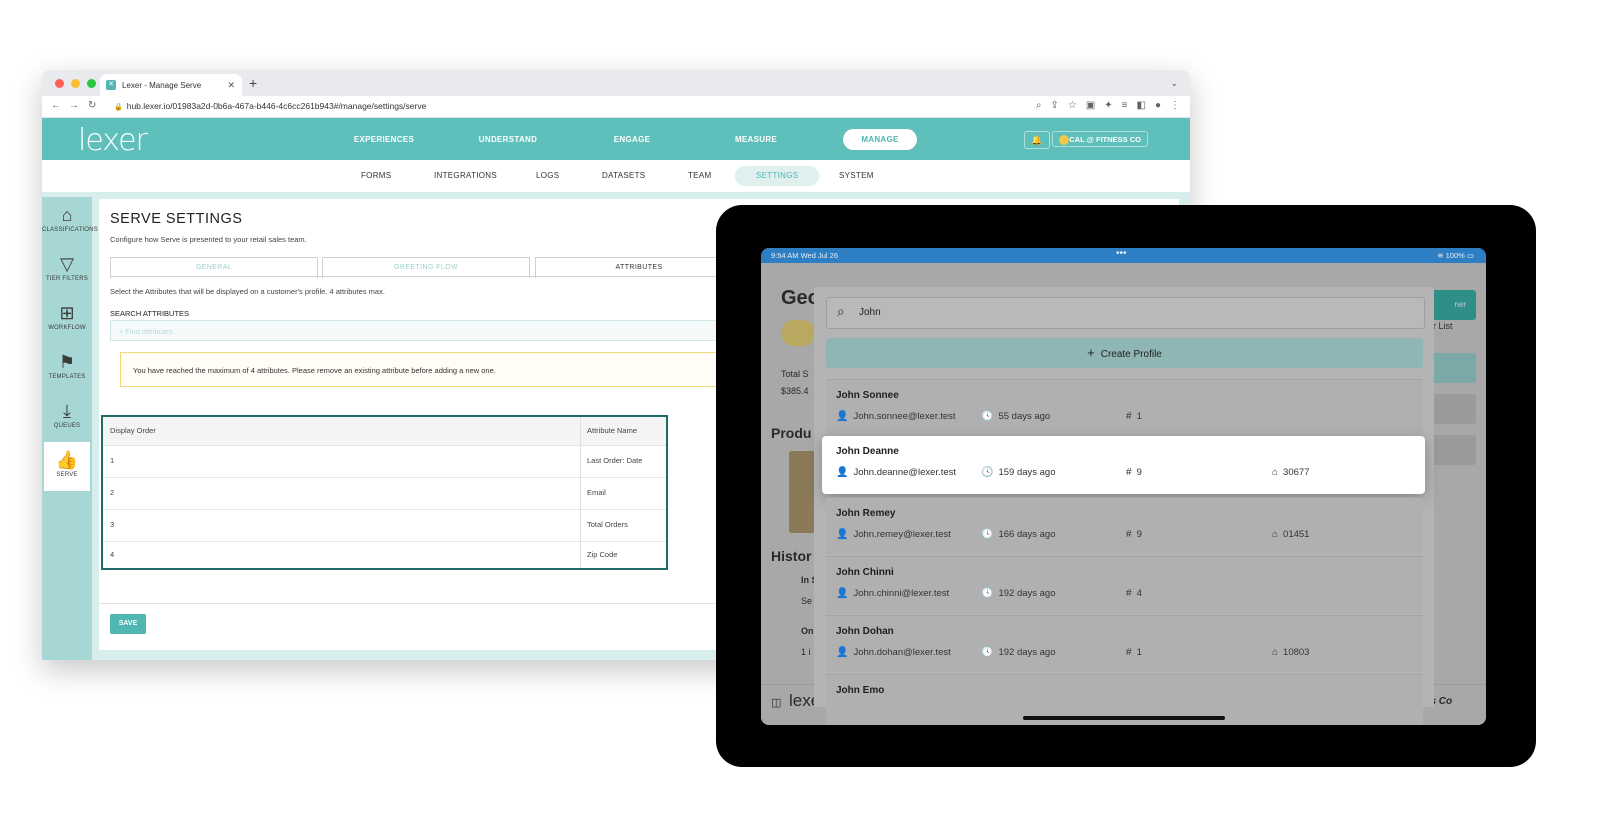 Image resolution: width=1600 pixels, height=813 pixels. Describe the element at coordinates (860, 690) in the screenshot. I see `profile-name: John Emo` at that location.